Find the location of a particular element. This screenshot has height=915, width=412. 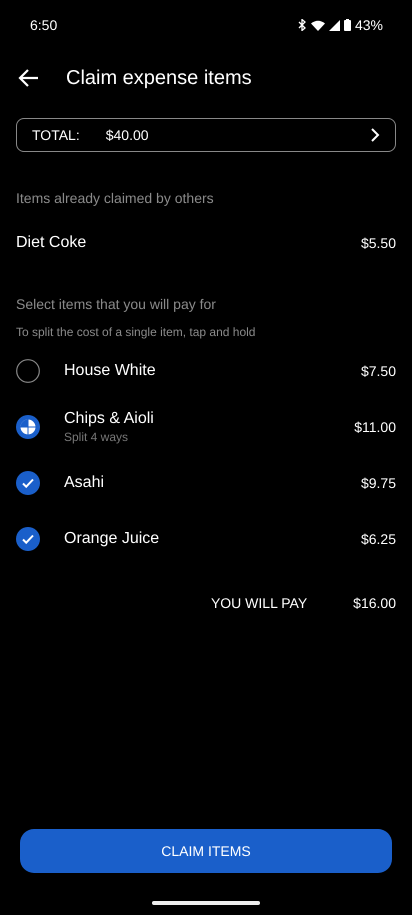

total-card: TOTAL: $40.00 is located at coordinates (206, 135).